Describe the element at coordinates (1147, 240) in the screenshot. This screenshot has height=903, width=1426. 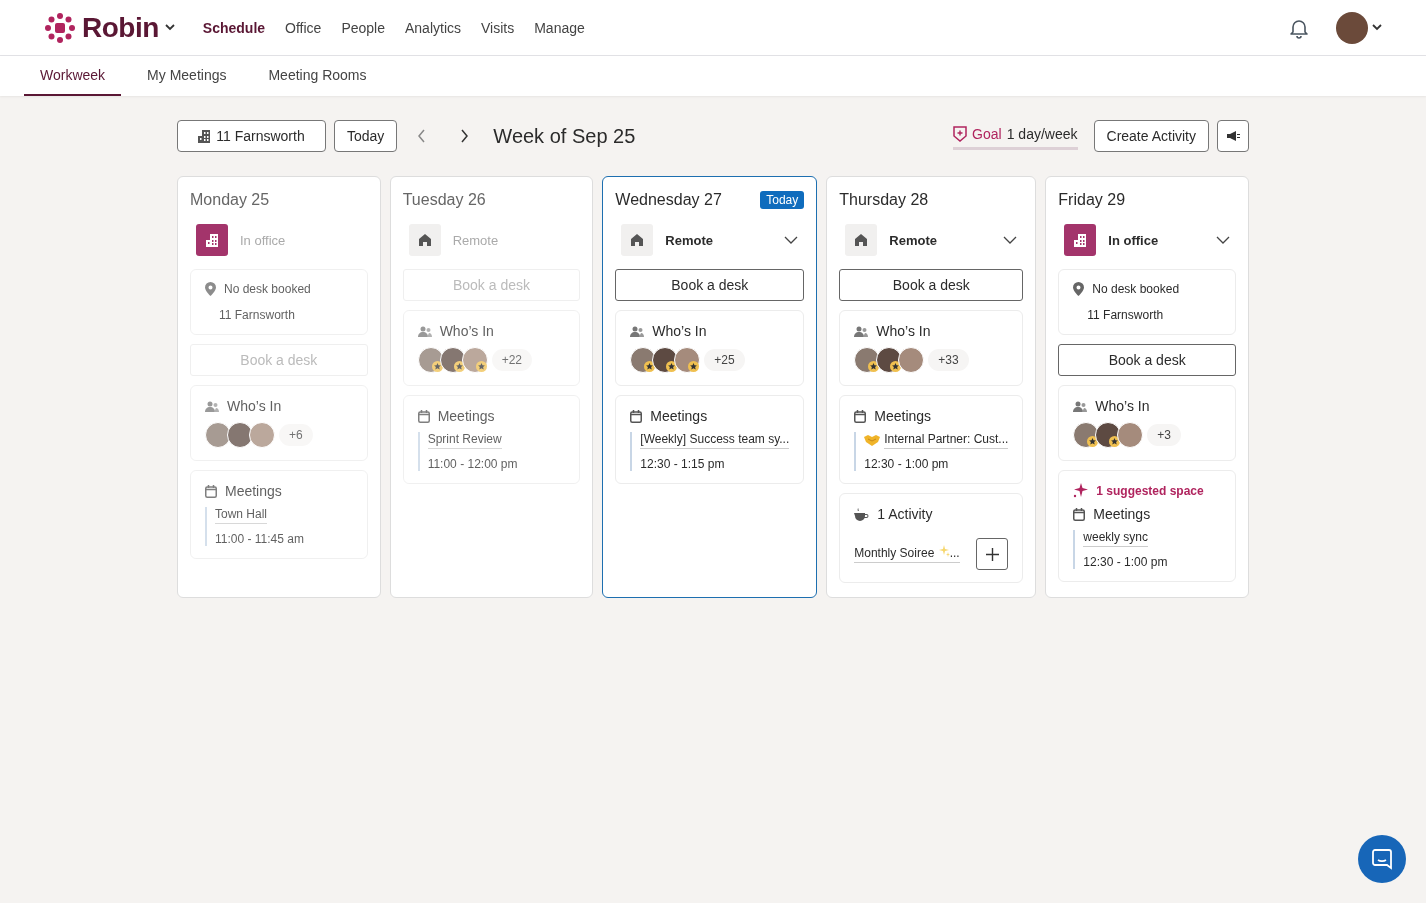
I see `status-dropdown: In office` at that location.